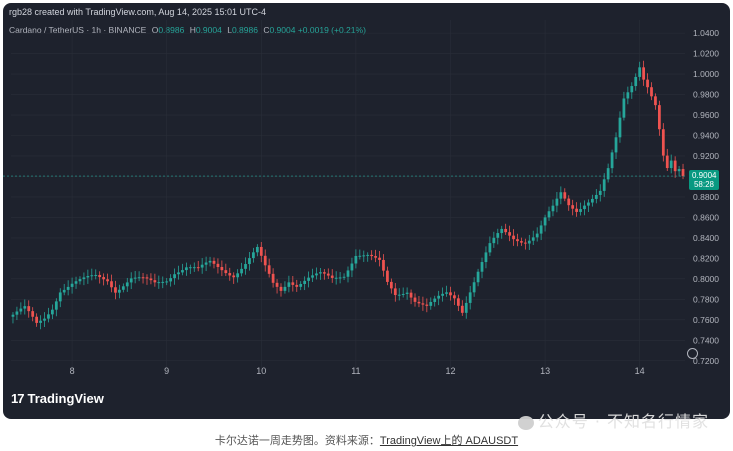  Describe the element at coordinates (706, 95) in the screenshot. I see `price-tick-label: 0.9800` at that location.